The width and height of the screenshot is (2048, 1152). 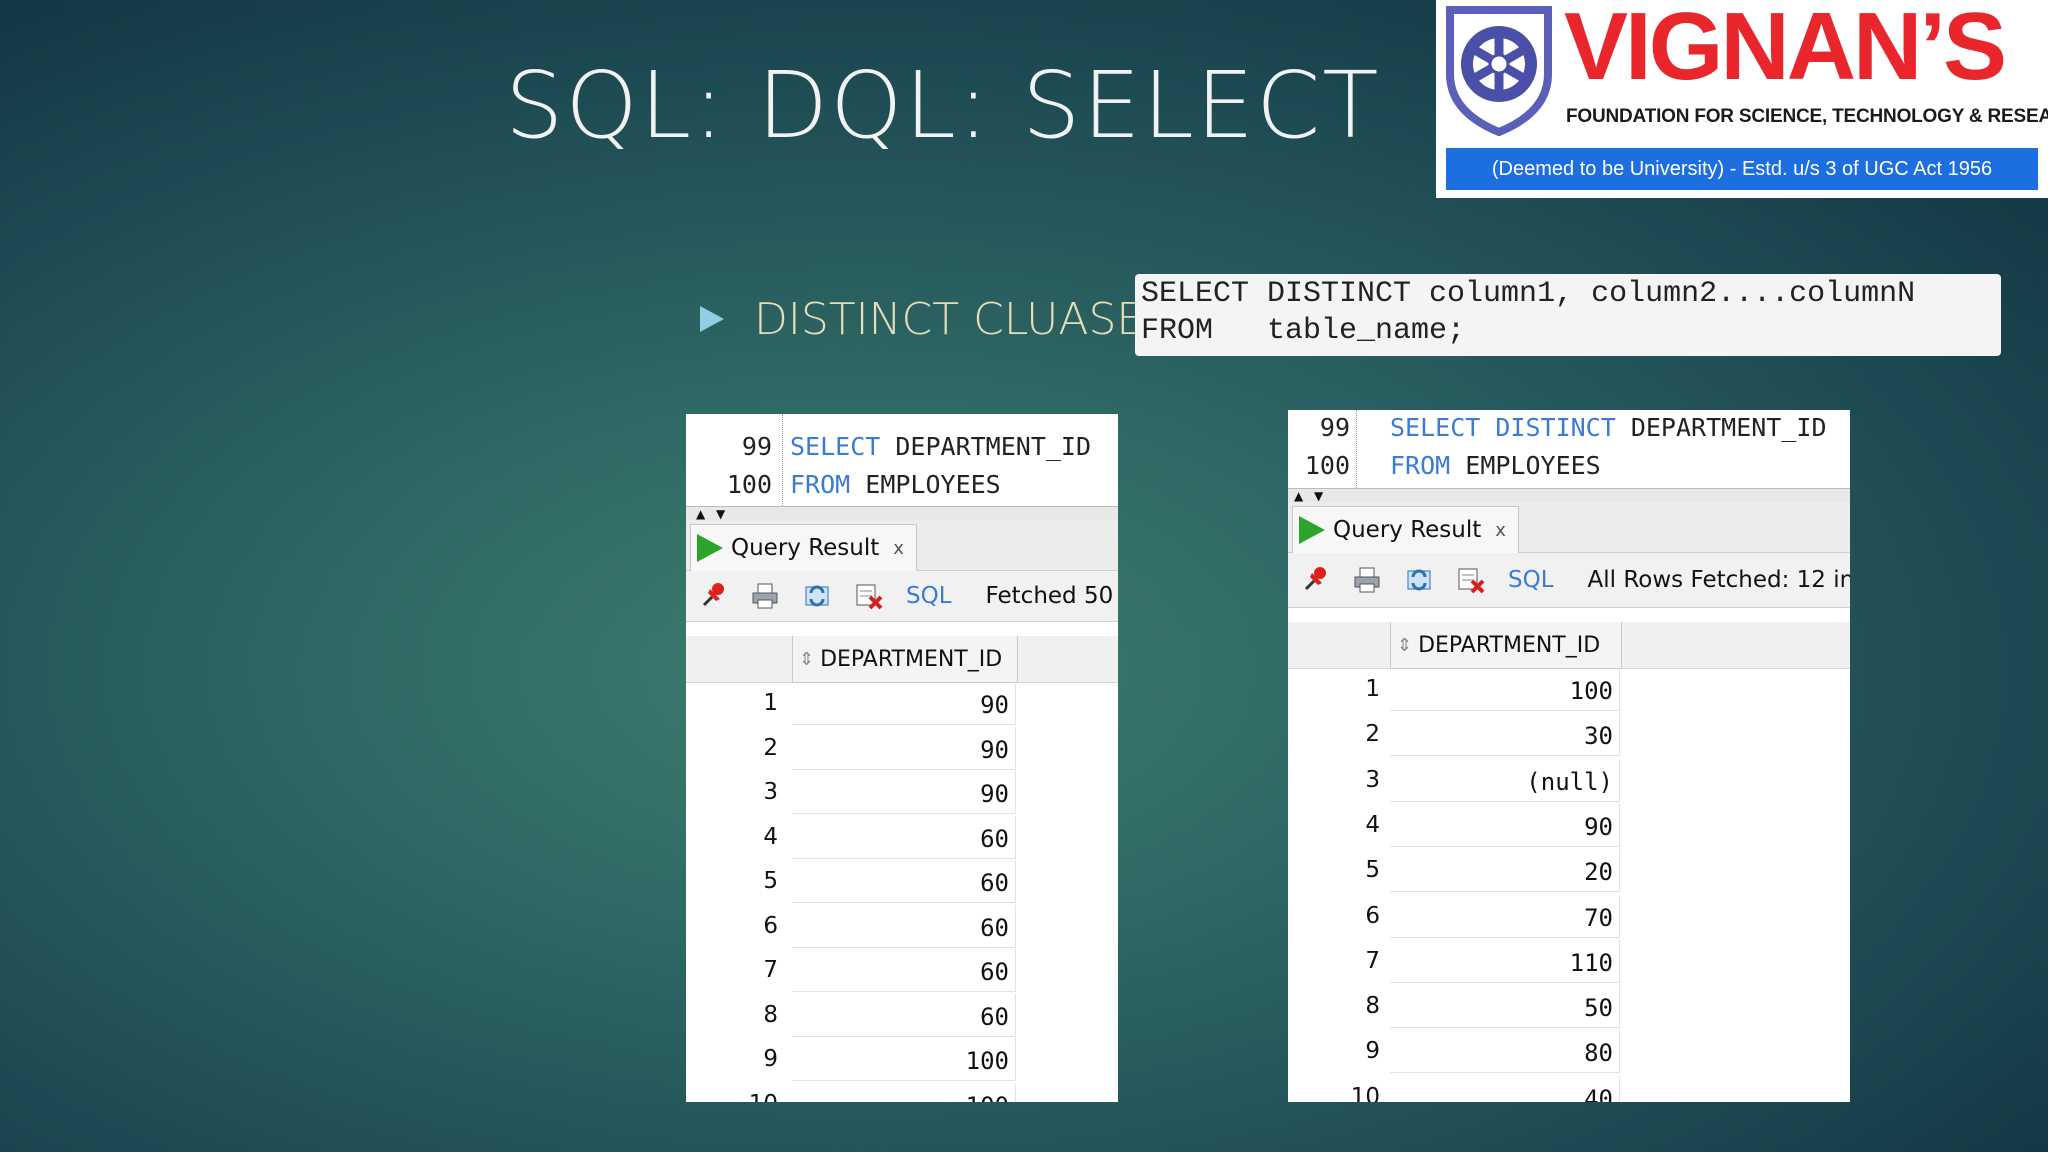 I want to click on table-row: 8 50, so click(x=1569, y=1007).